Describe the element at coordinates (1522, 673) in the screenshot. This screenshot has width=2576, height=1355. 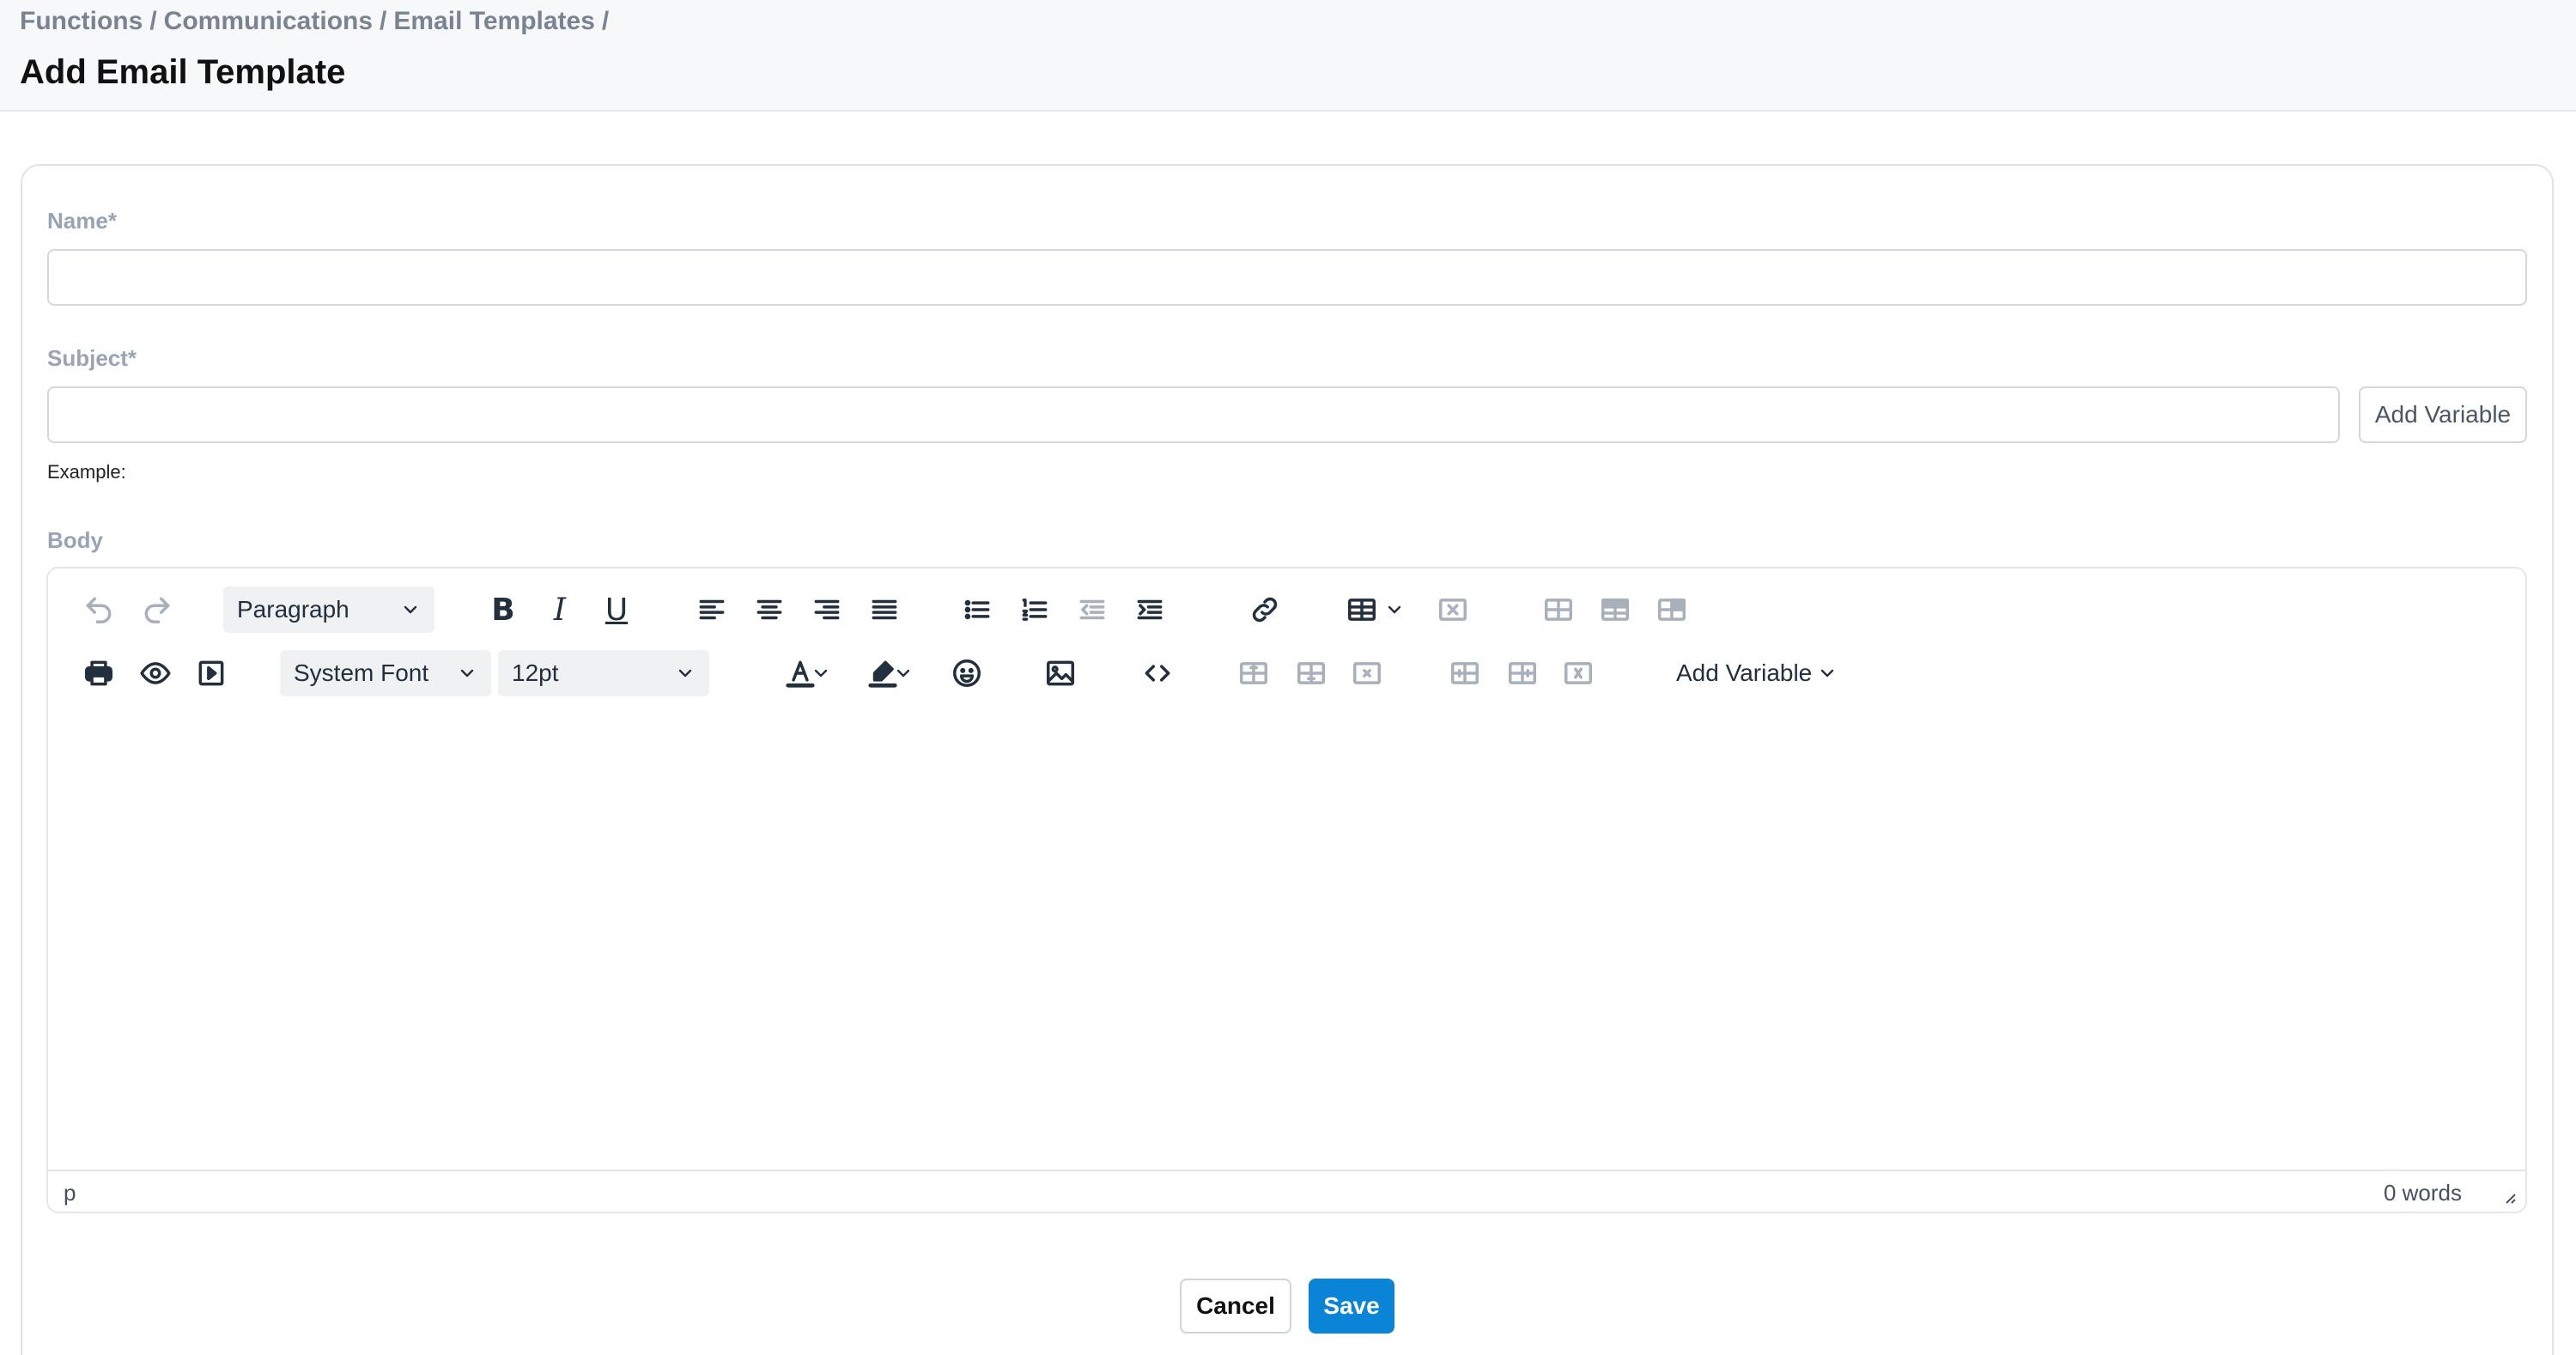
I see `insert-column-after-icon` at that location.